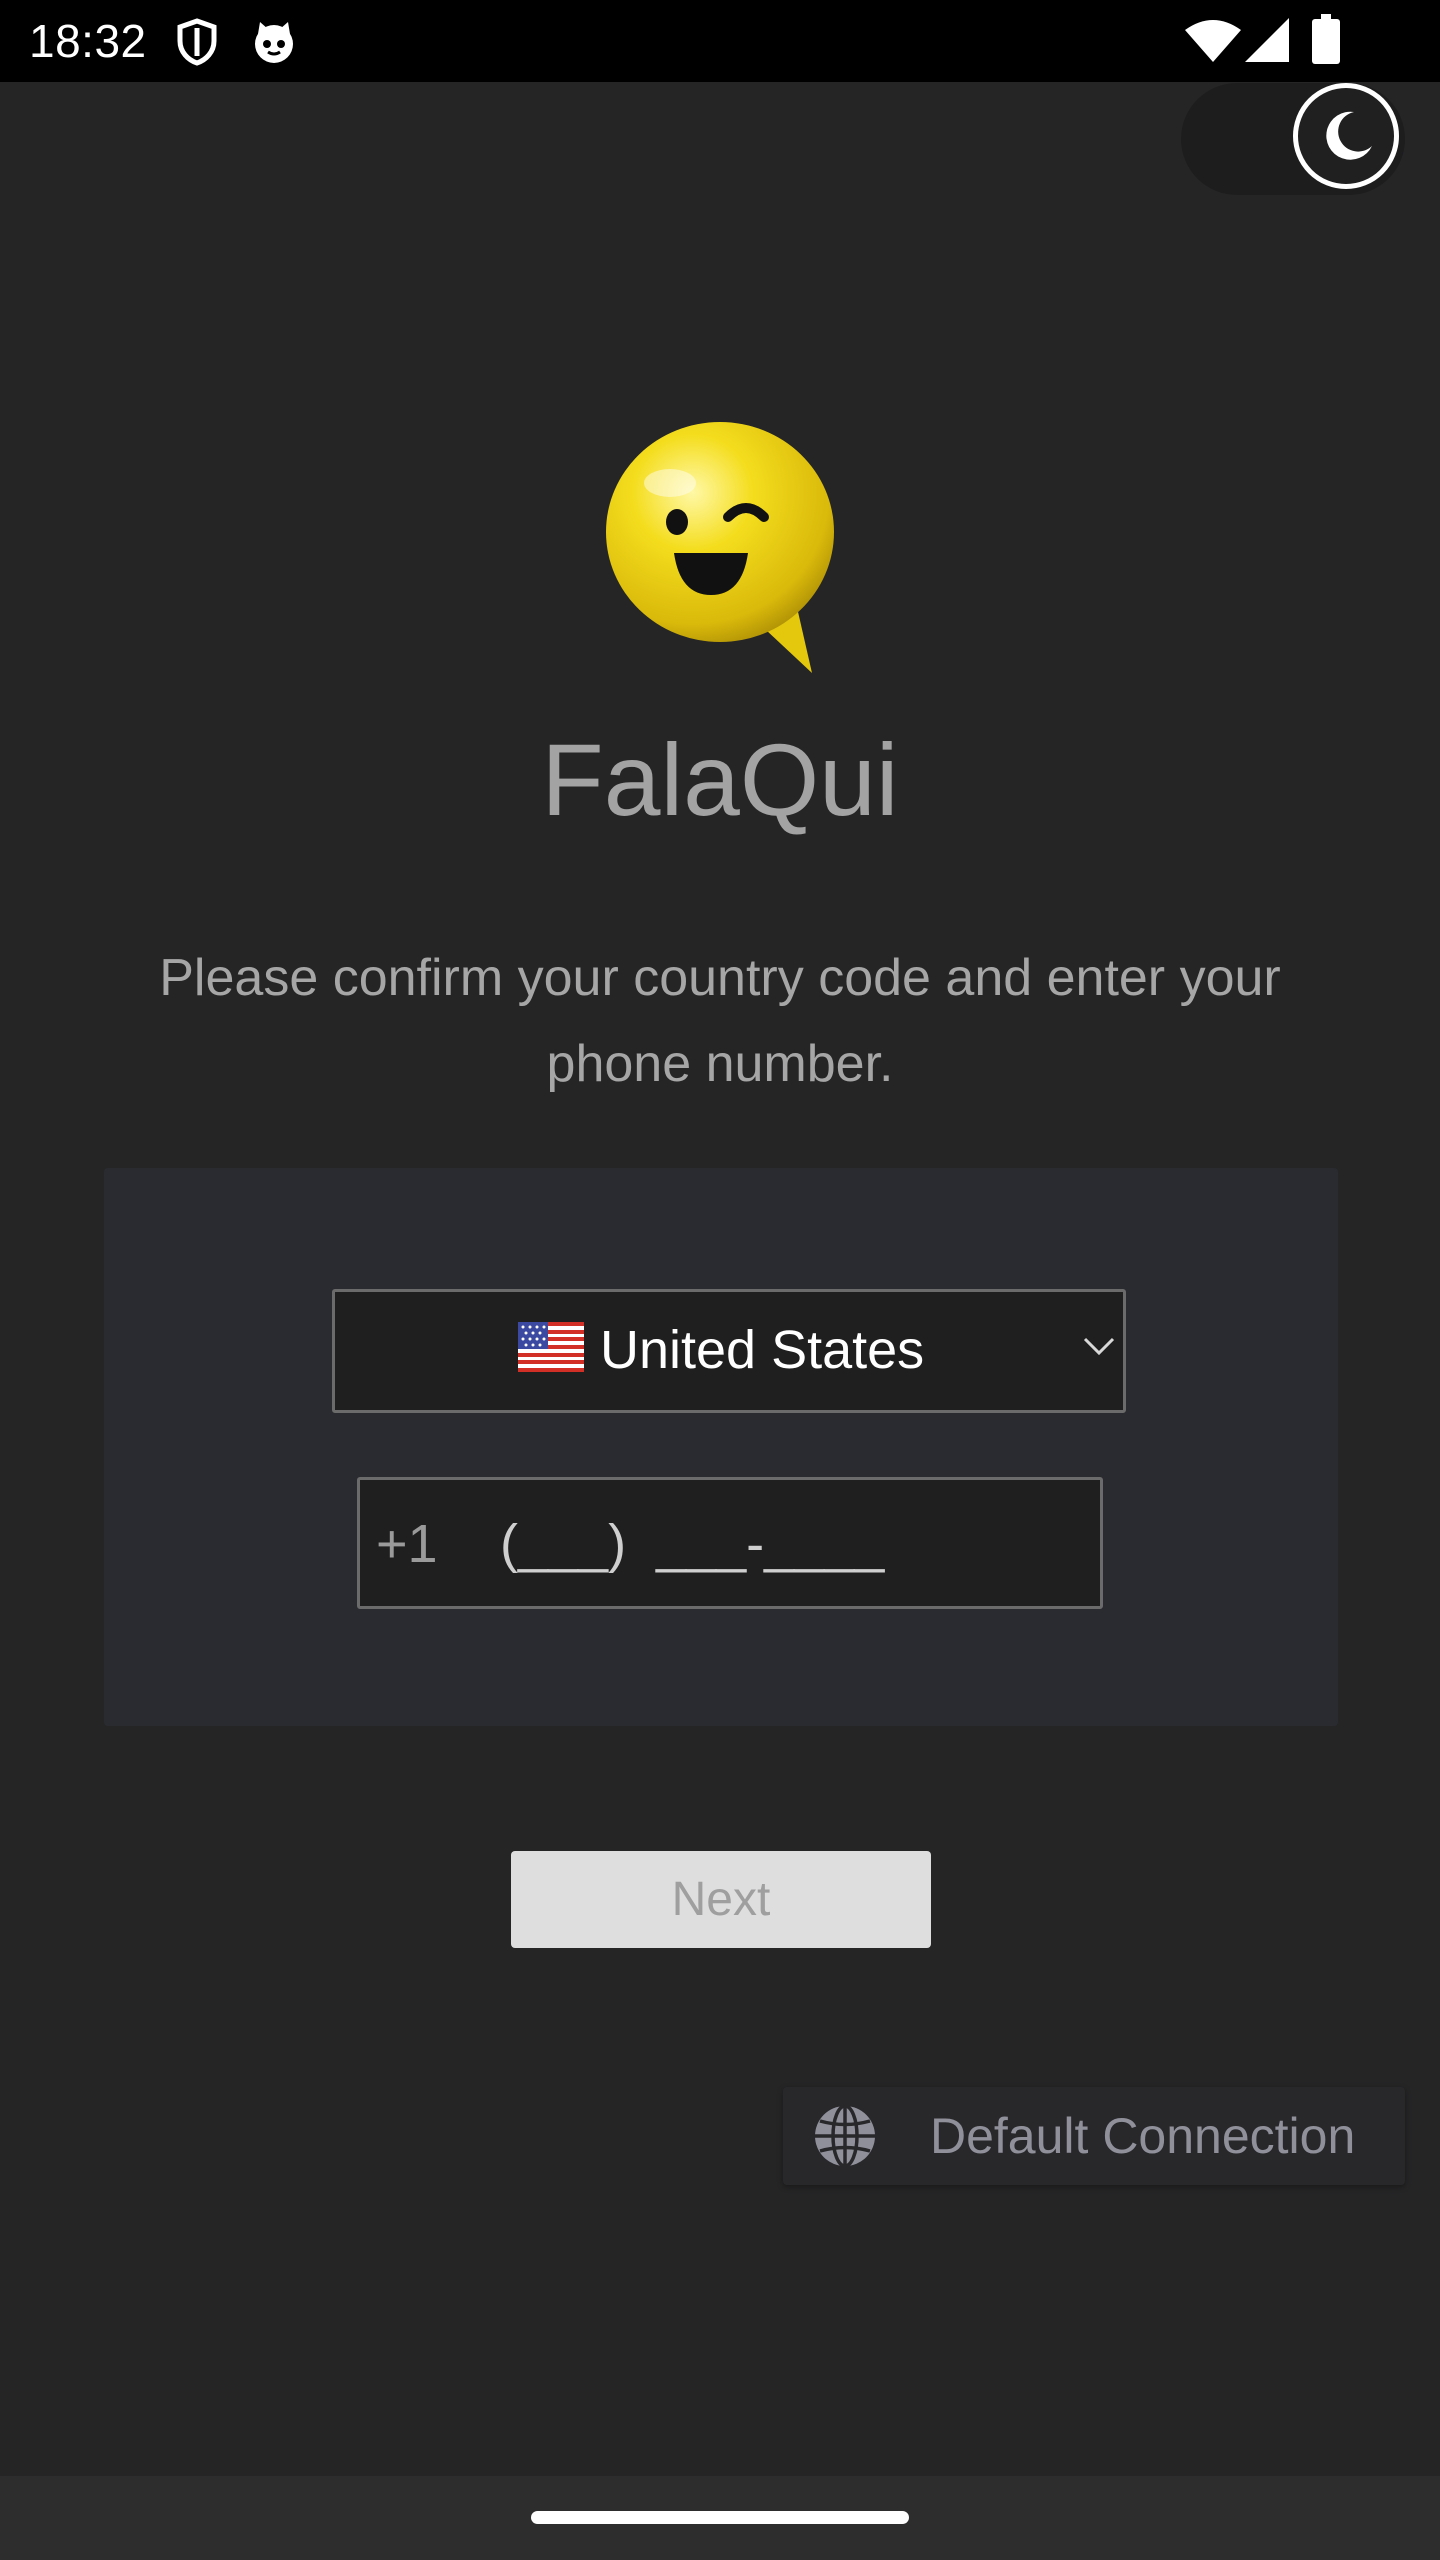  What do you see at coordinates (1349, 135) in the screenshot?
I see `moon-icon` at bounding box center [1349, 135].